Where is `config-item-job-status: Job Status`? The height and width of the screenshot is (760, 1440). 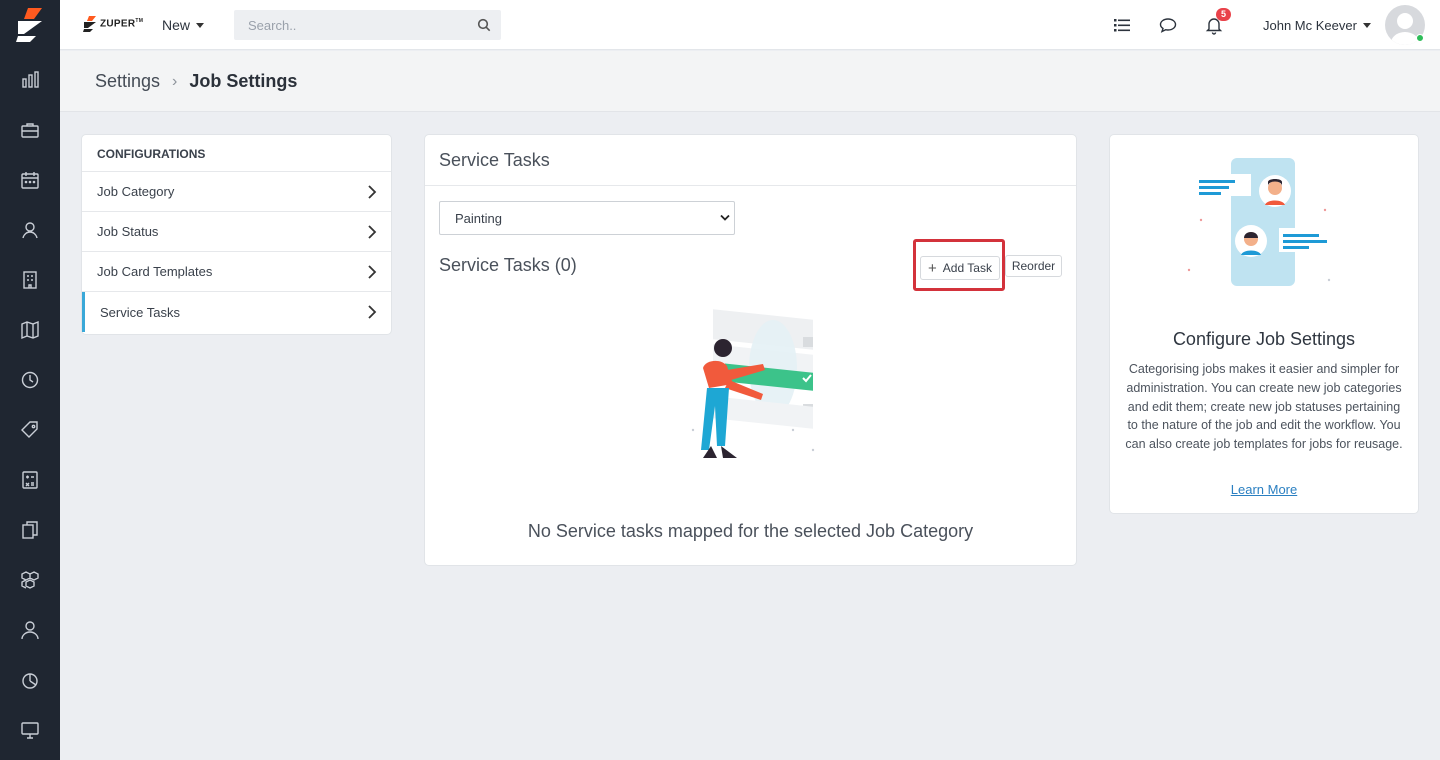
config-item-job-status: Job Status is located at coordinates (236, 232).